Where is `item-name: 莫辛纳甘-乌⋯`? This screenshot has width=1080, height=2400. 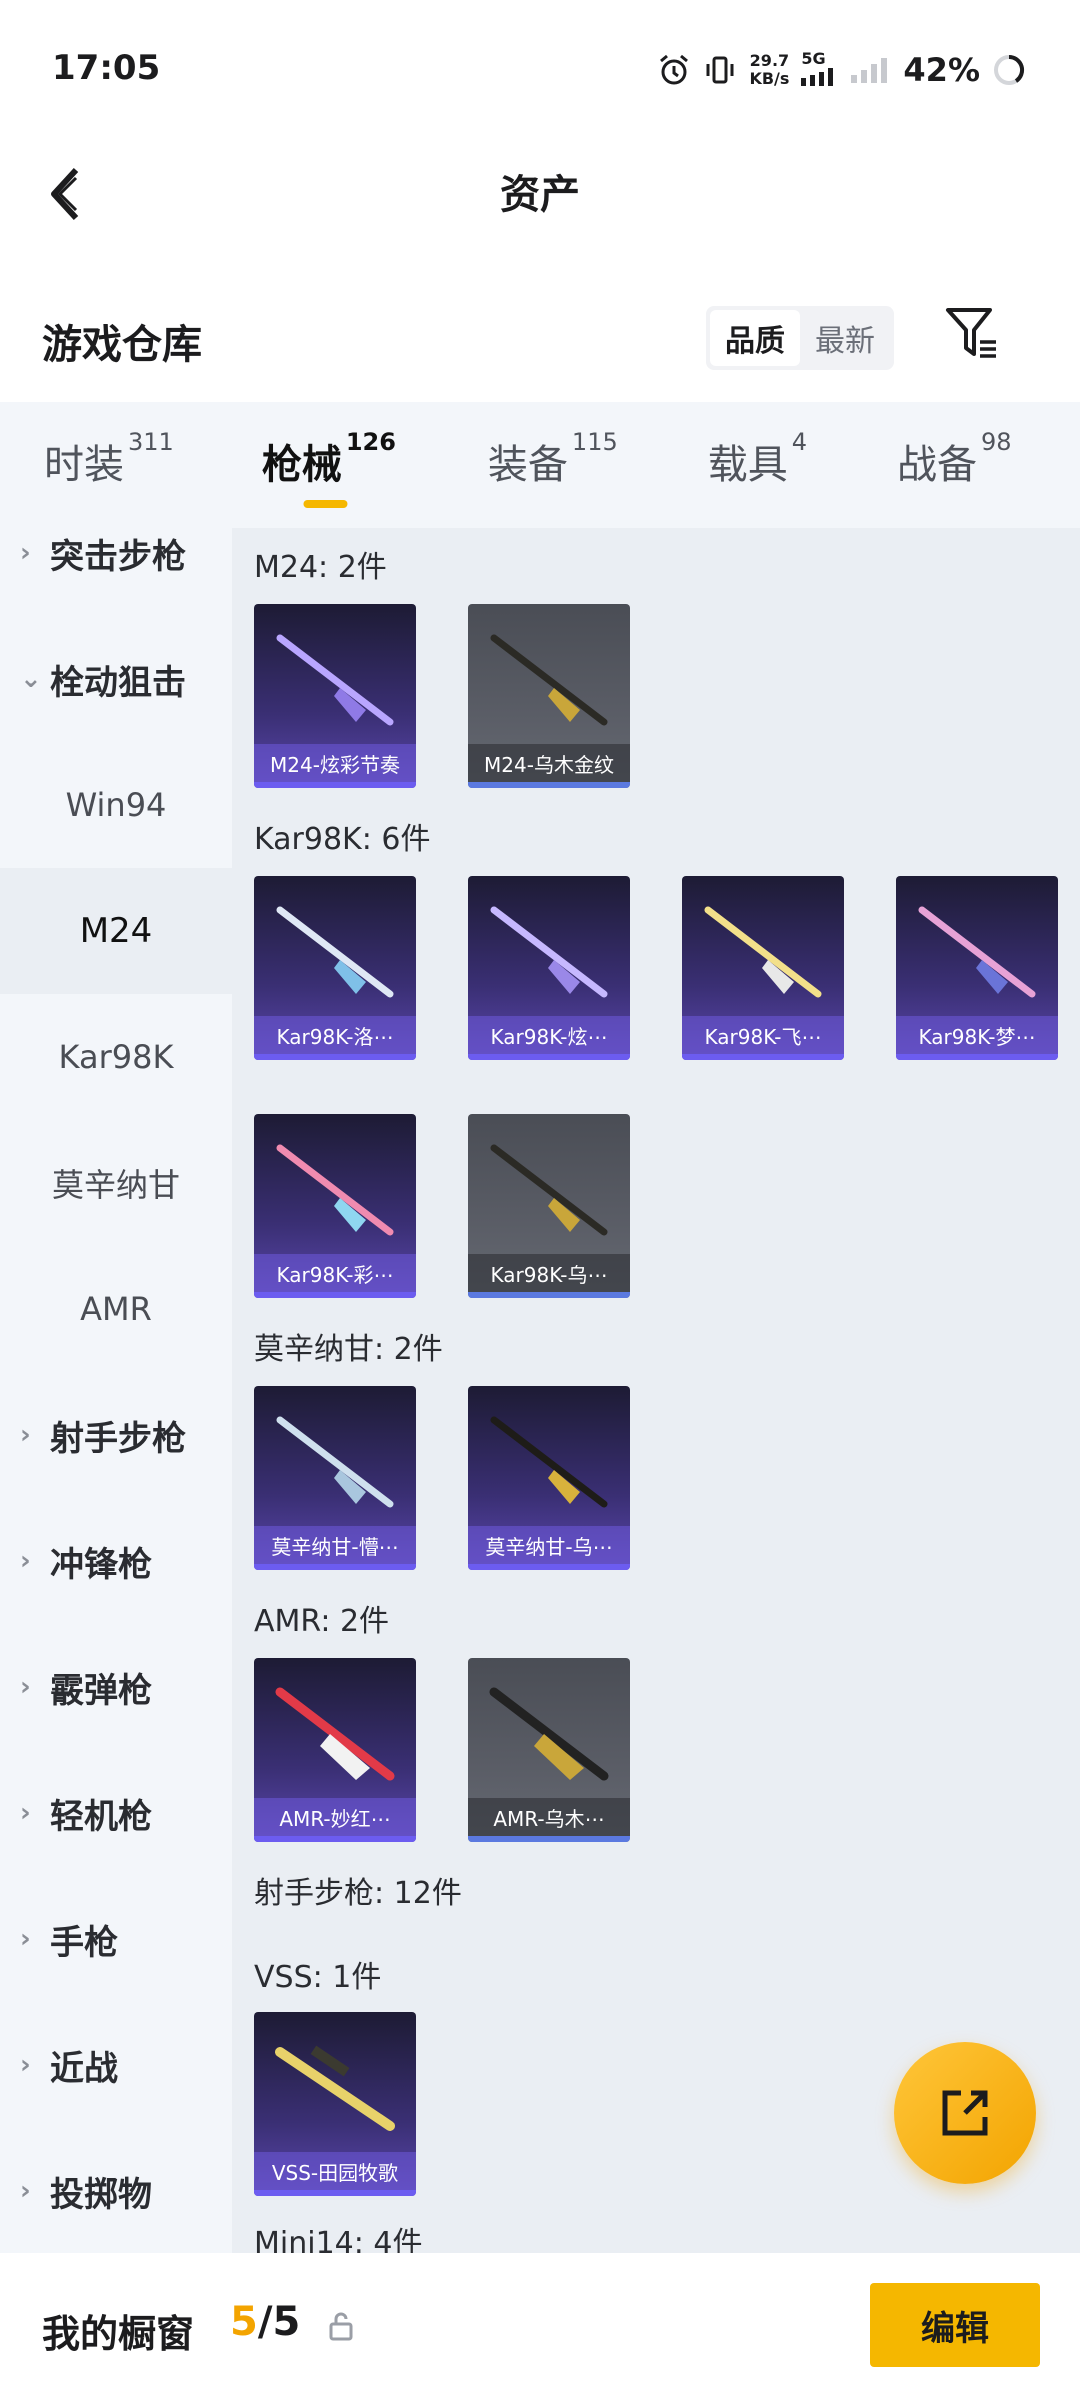 item-name: 莫辛纳甘-乌⋯ is located at coordinates (549, 1545).